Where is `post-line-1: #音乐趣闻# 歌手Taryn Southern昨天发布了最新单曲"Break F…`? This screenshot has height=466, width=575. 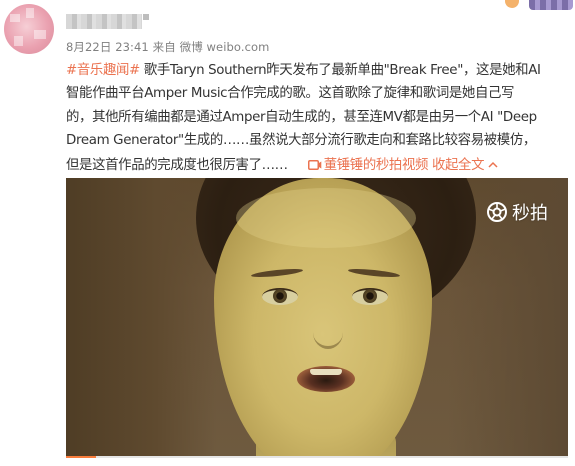 post-line-1: #音乐趣闻# 歌手Taryn Southern昨天发布了最新单曲"Break F… is located at coordinates (317, 70).